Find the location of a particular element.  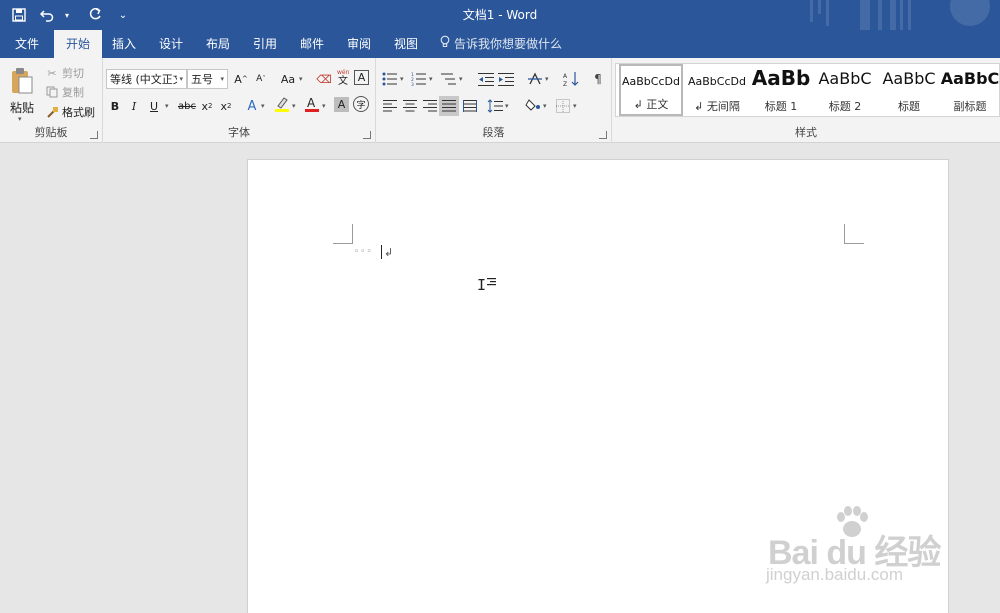

tab-home: 开始 is located at coordinates (78, 44).